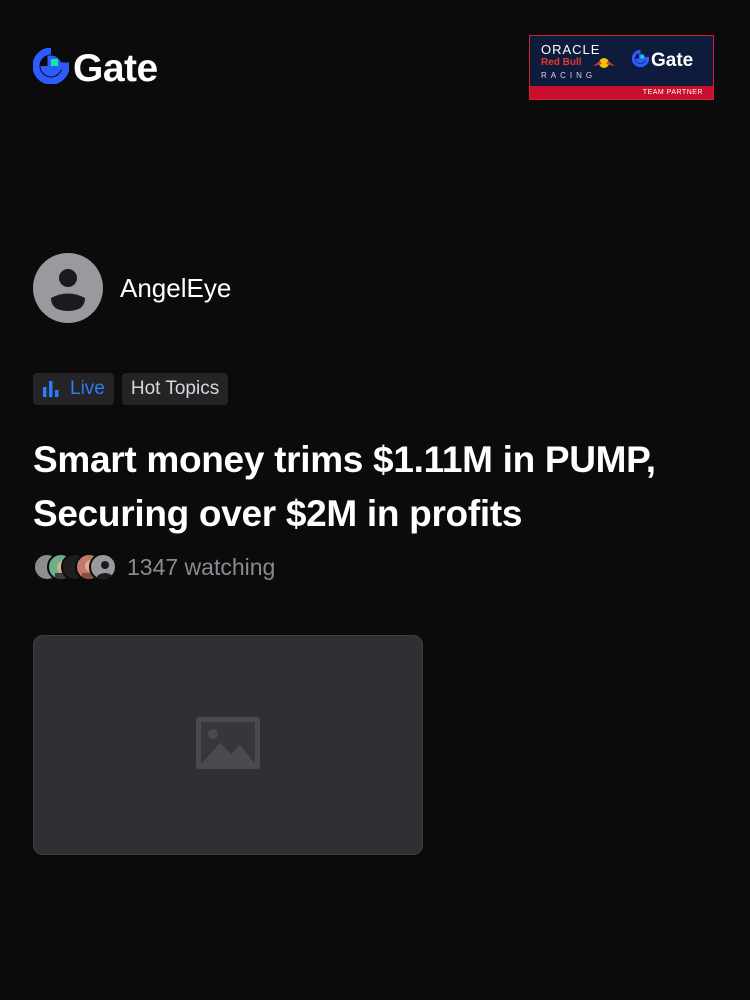  I want to click on partner-gate-text: Gate, so click(672, 60).